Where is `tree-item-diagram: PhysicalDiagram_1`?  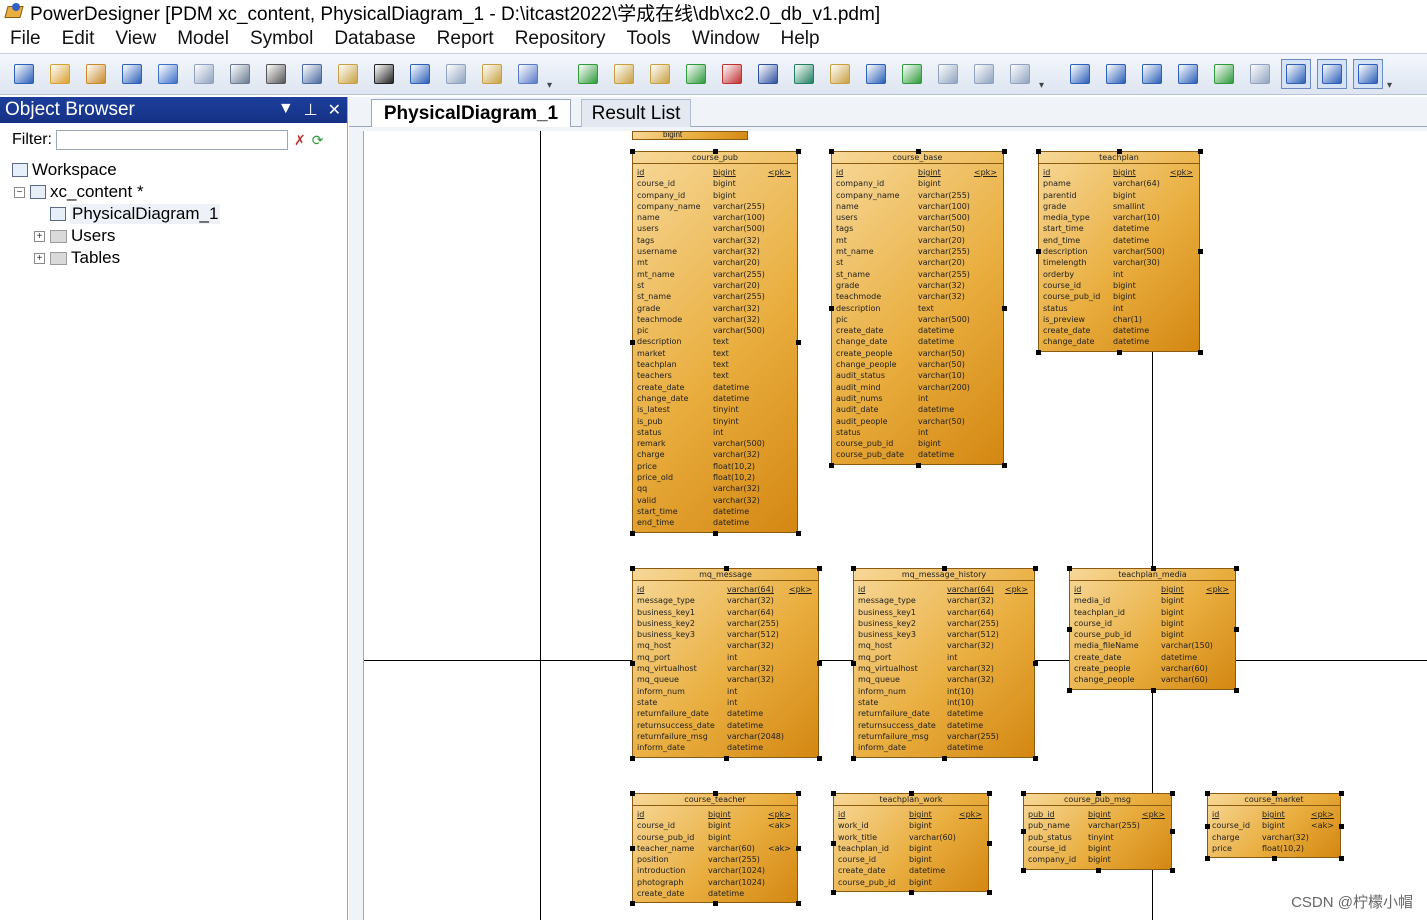 tree-item-diagram: PhysicalDiagram_1 is located at coordinates (135, 214).